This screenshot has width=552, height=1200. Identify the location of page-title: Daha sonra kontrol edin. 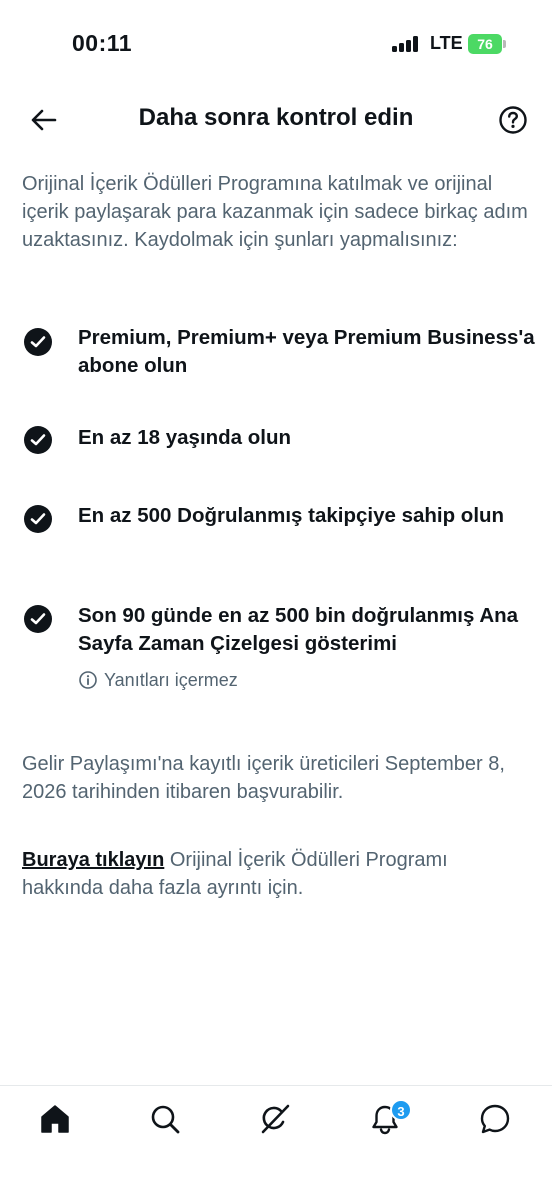
(276, 117).